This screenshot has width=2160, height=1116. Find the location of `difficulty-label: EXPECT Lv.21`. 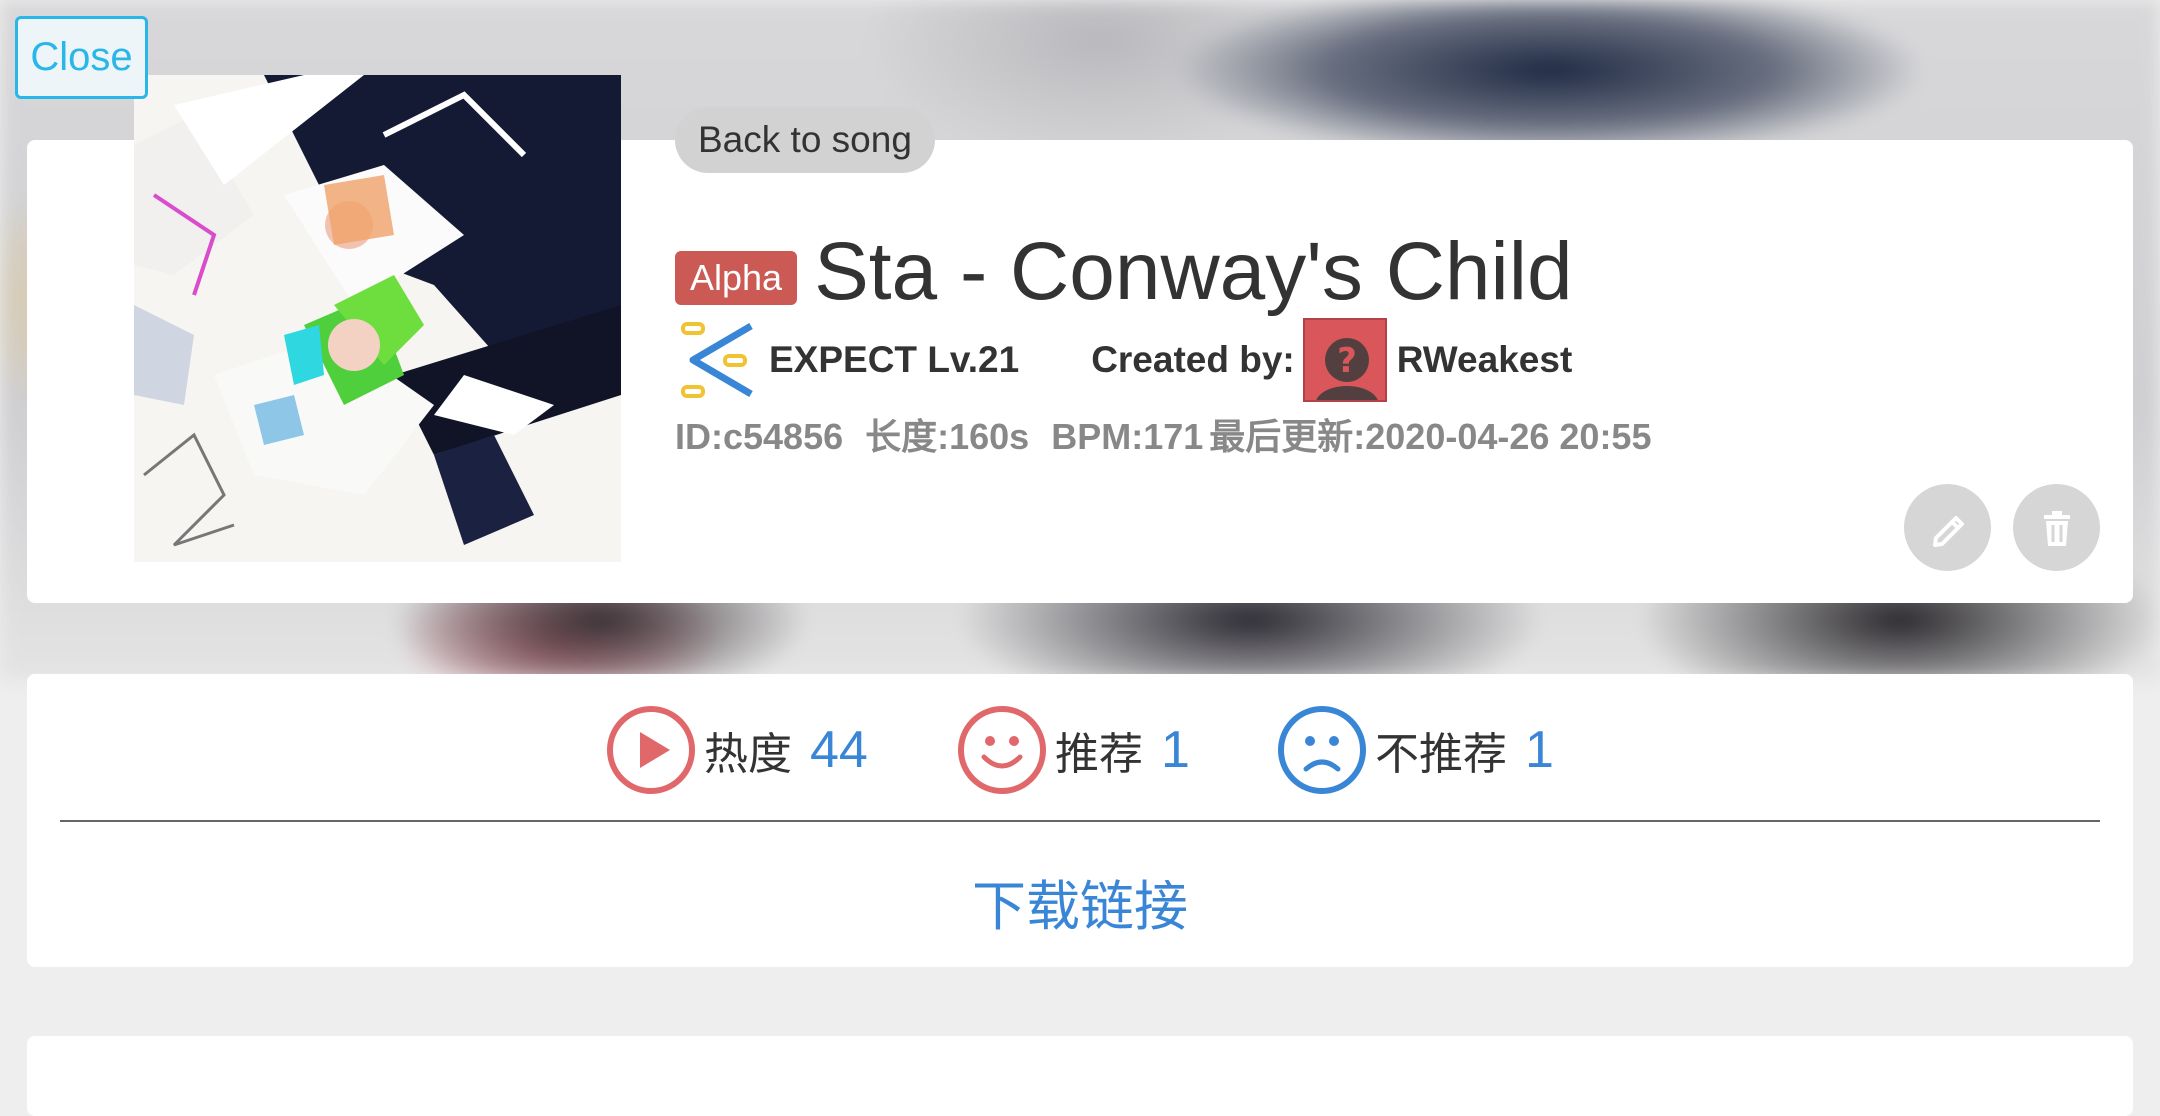

difficulty-label: EXPECT Lv.21 is located at coordinates (894, 359).